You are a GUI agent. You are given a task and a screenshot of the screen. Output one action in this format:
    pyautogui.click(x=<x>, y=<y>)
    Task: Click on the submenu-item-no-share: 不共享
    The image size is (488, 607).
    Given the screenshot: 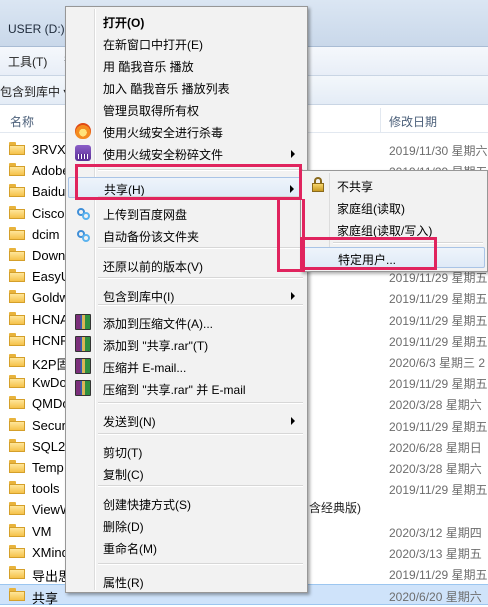 What is the action you would take?
    pyautogui.click(x=394, y=185)
    